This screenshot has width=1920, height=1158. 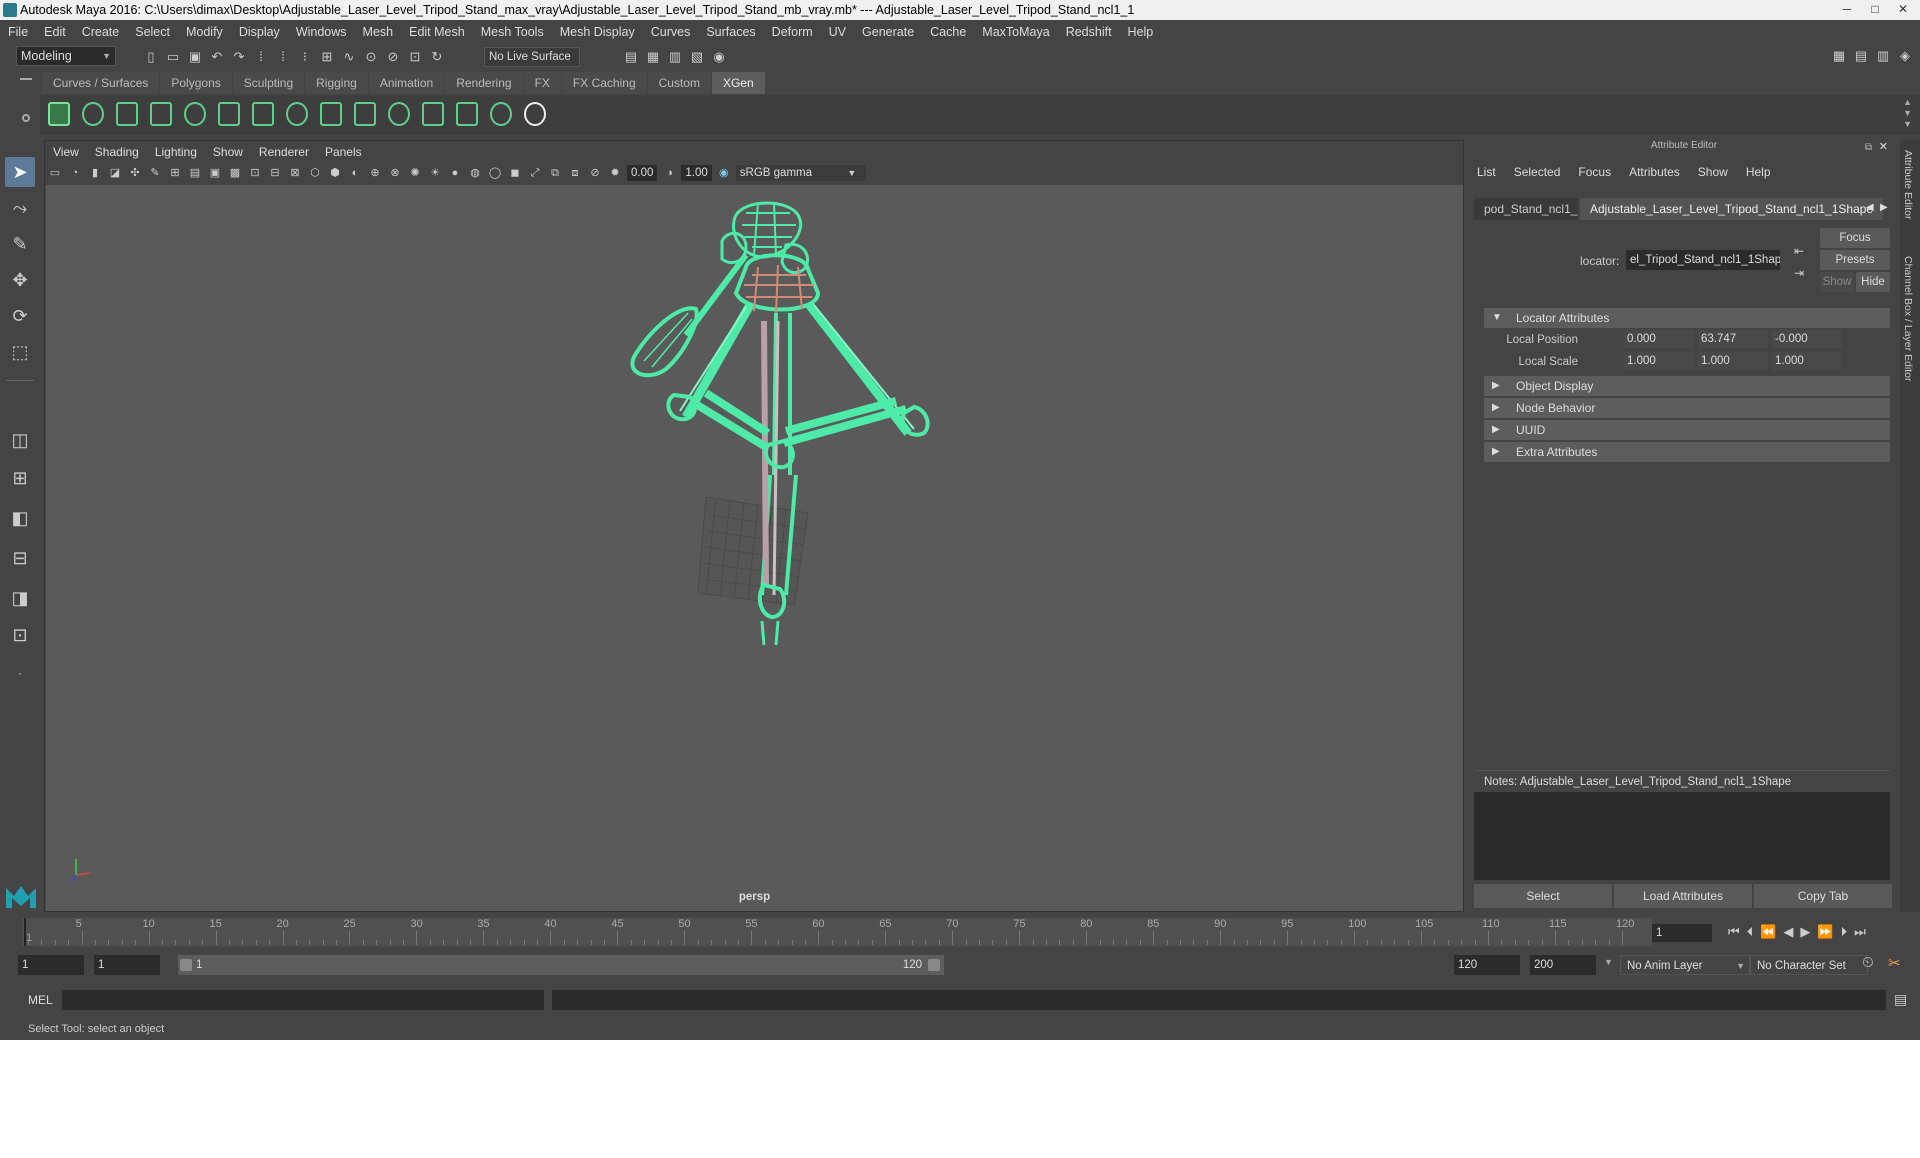 What do you see at coordinates (1907, 113) in the screenshot?
I see `shelf-scroll-arrows-icon: ▲ ▼ ▼` at bounding box center [1907, 113].